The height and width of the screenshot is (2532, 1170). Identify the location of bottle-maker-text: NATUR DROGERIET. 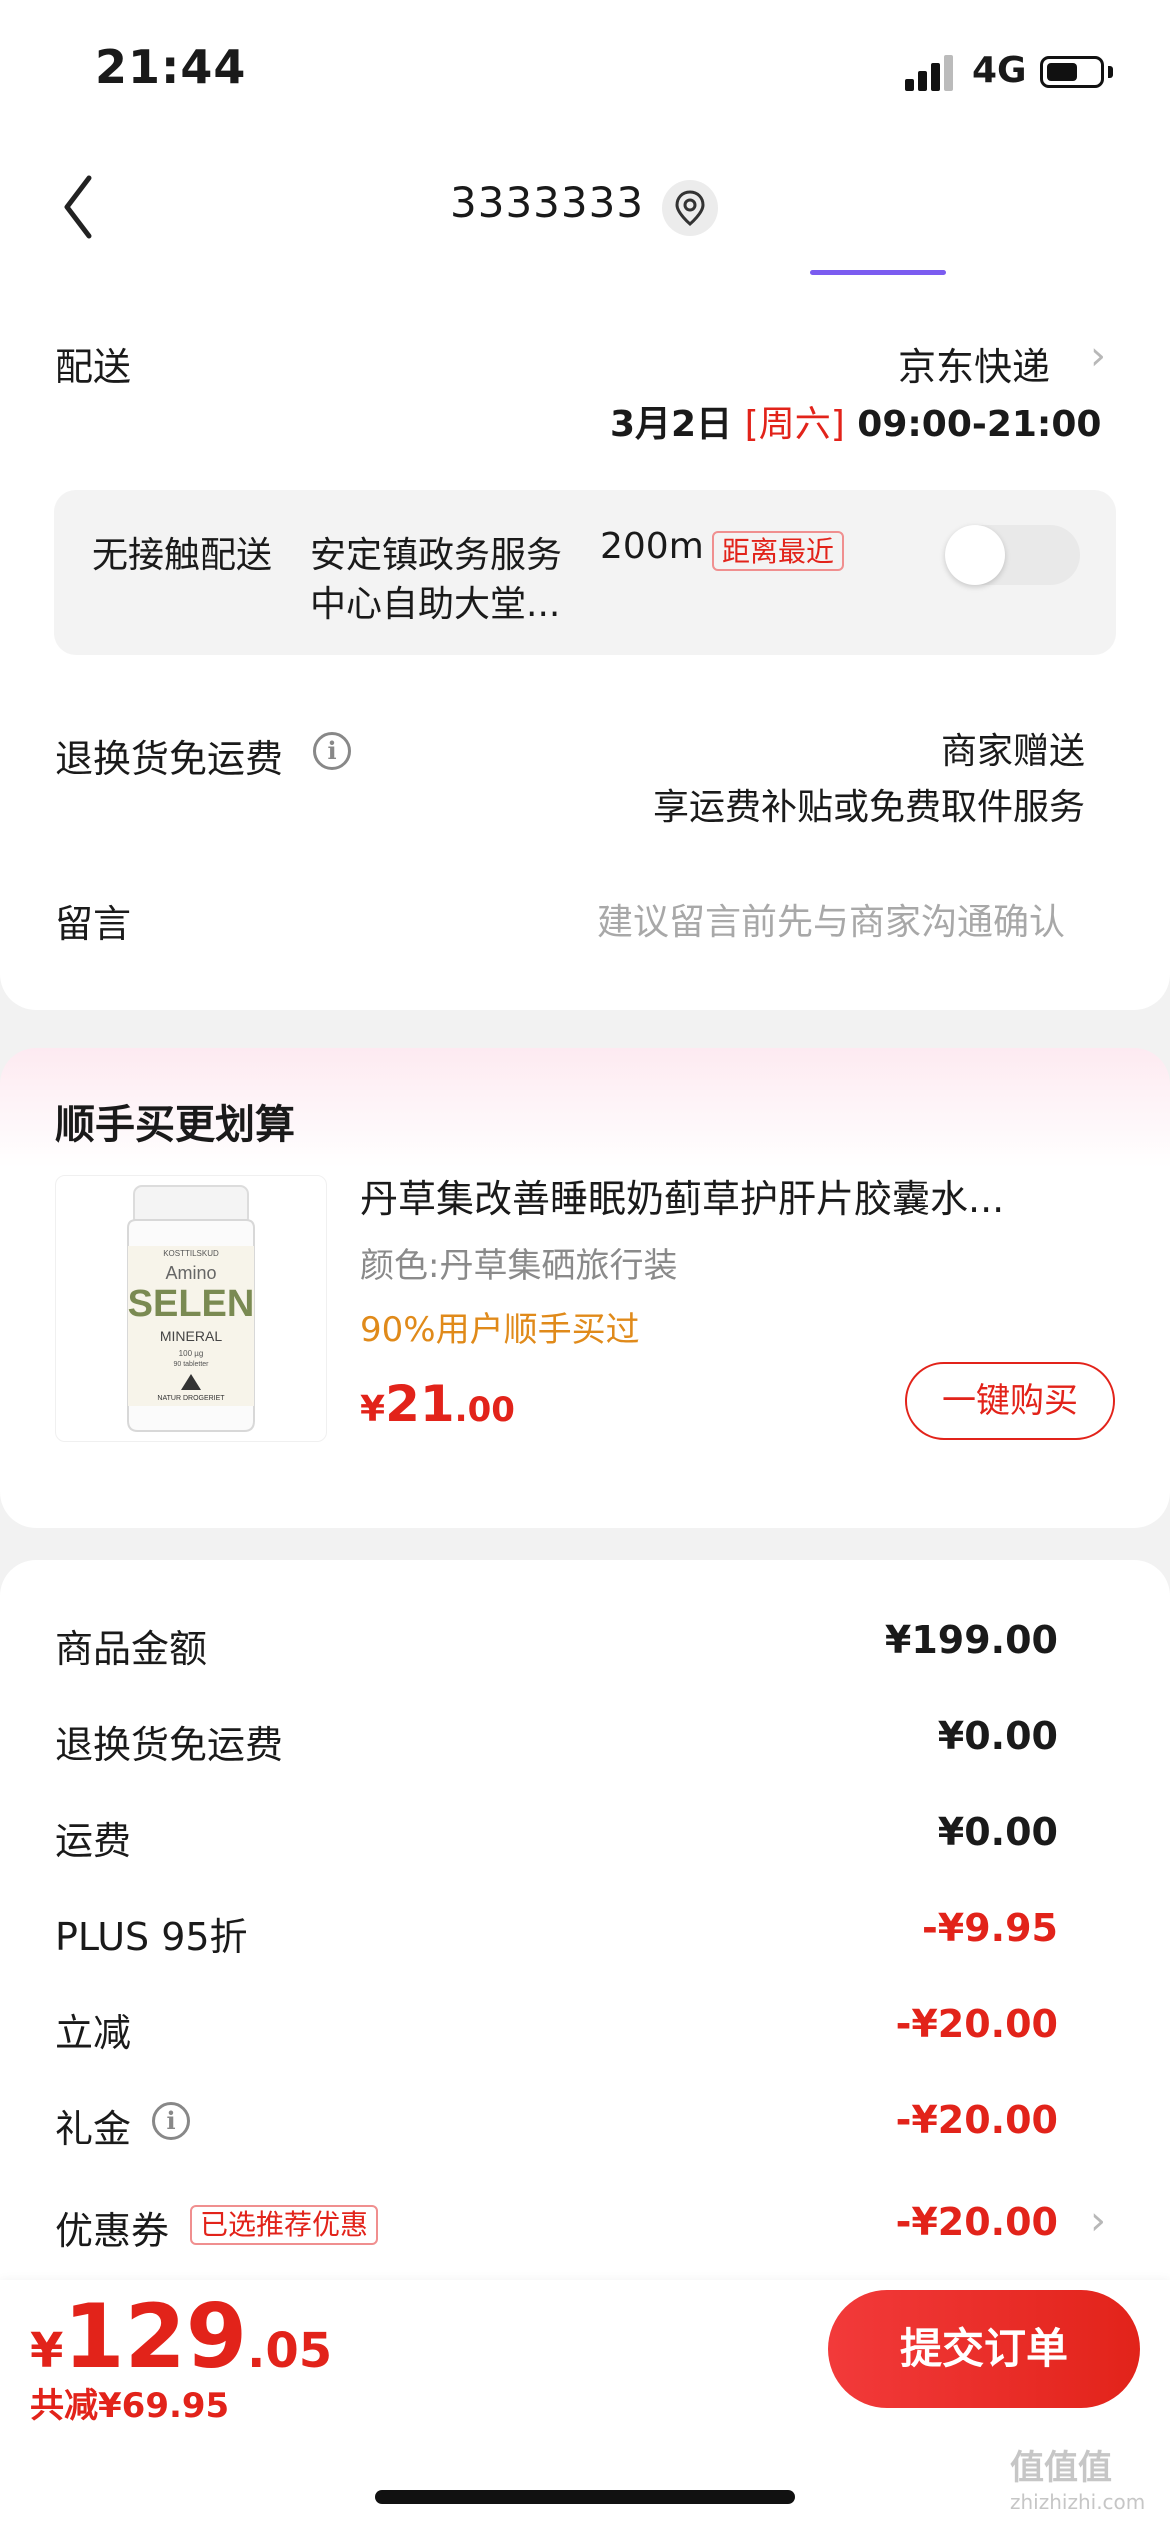
(191, 1398).